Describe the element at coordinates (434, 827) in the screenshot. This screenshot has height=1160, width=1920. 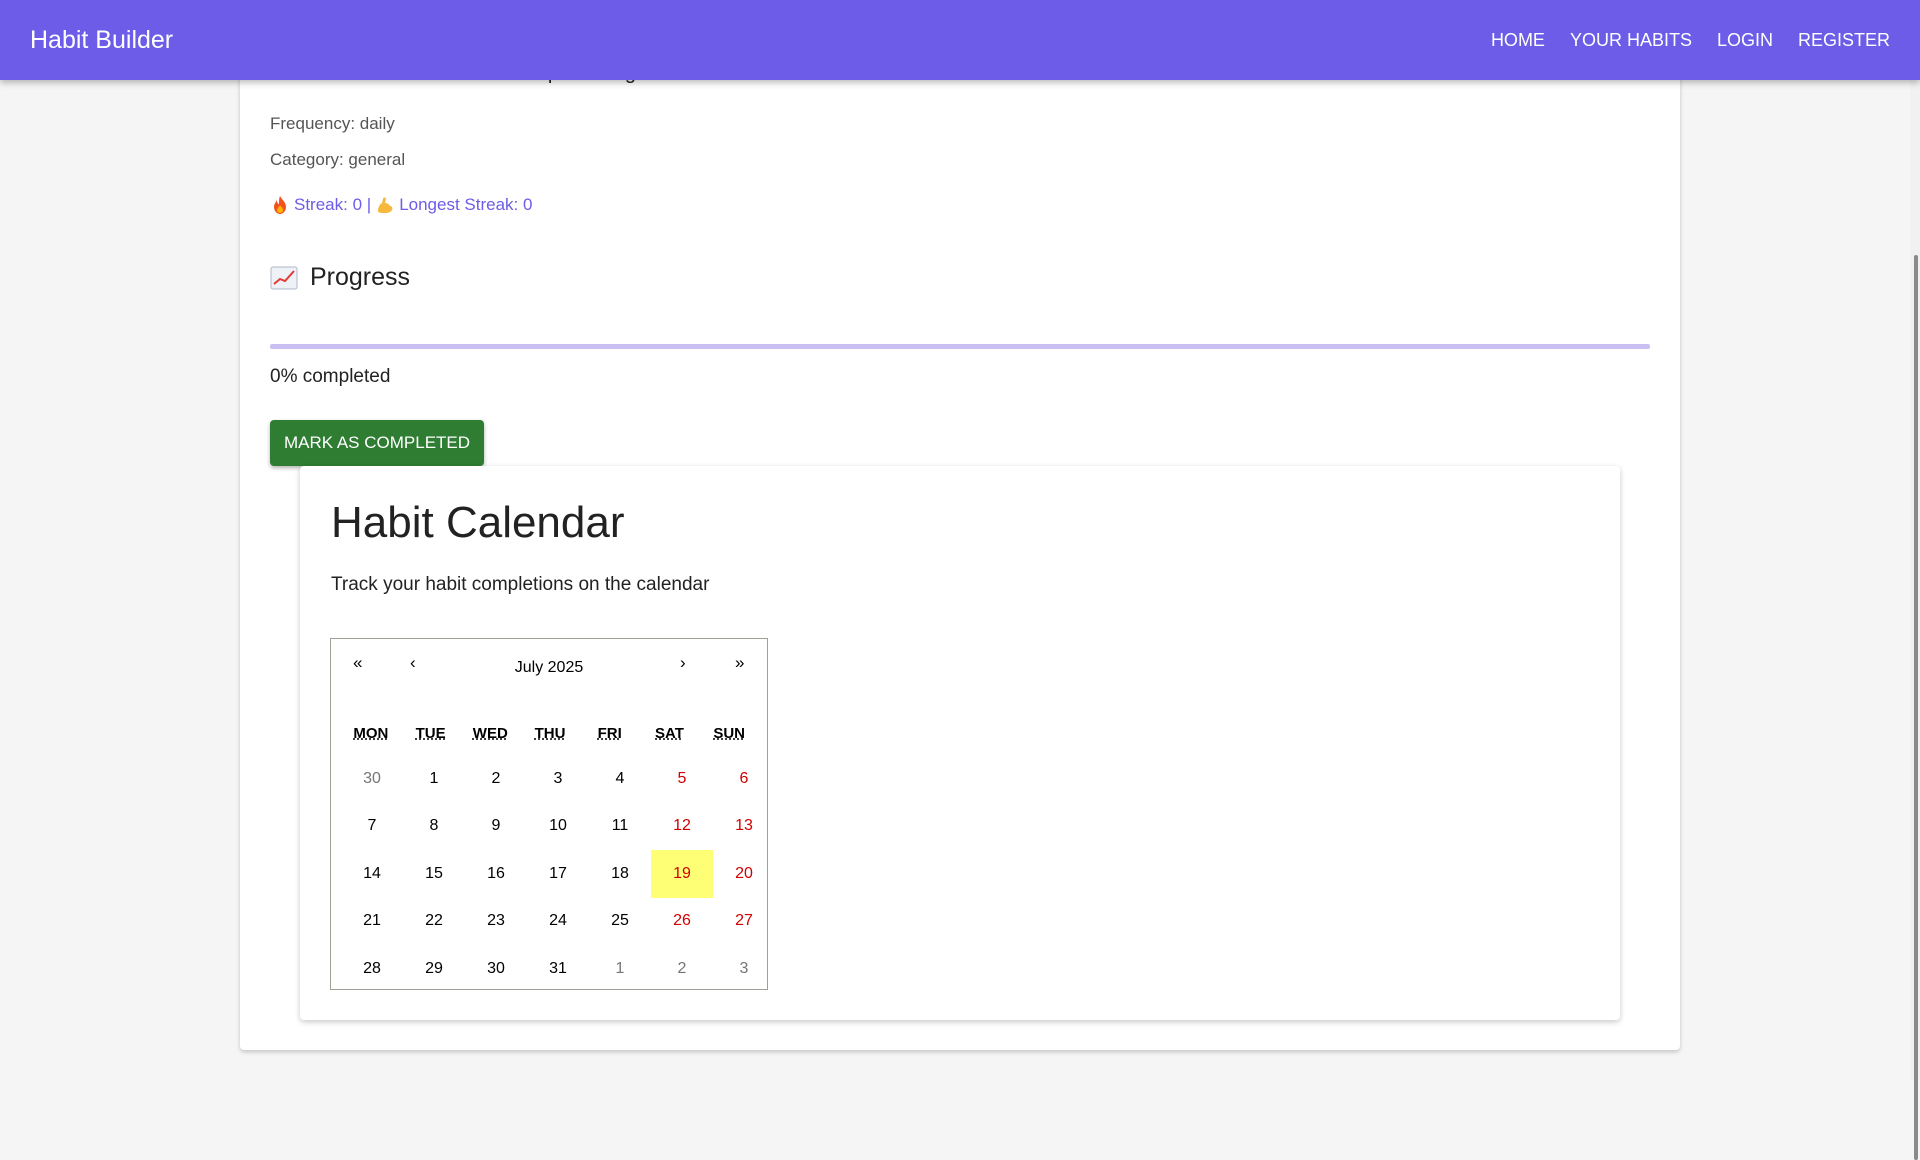
I see `calendar-day: 8` at that location.